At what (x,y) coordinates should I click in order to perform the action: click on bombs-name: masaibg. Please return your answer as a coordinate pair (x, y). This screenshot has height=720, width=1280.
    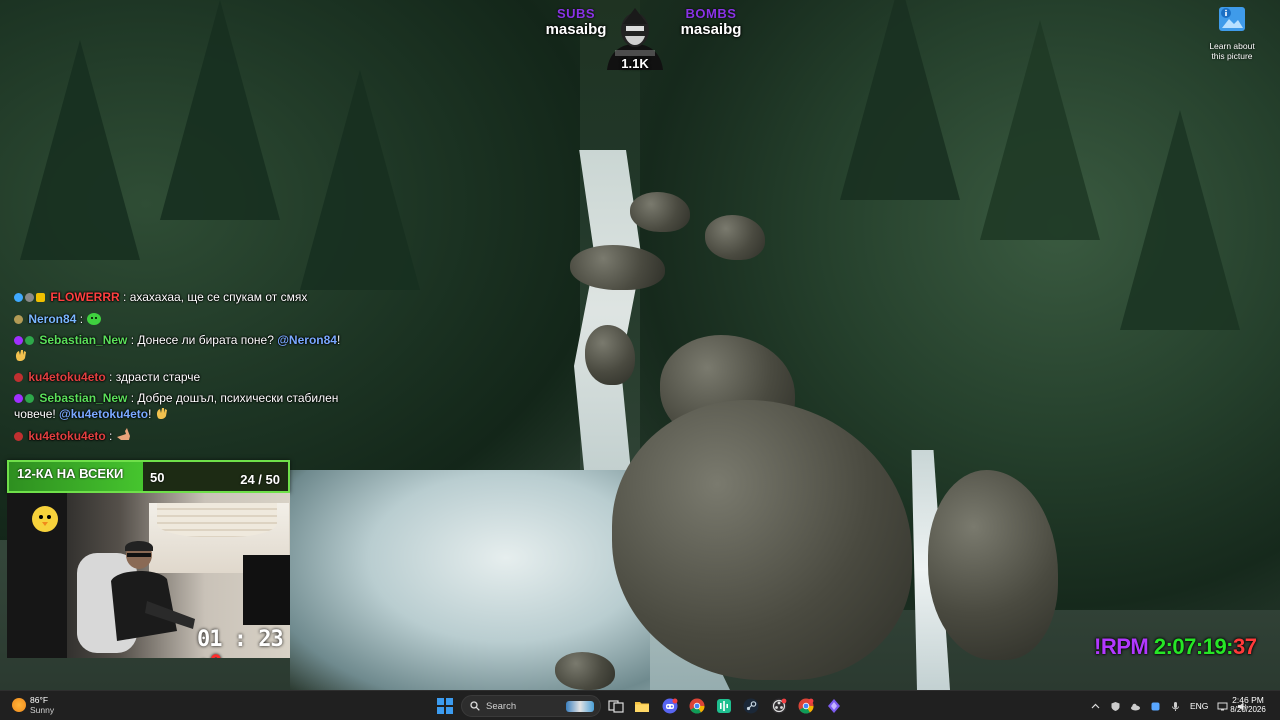
    Looking at the image, I should click on (711, 29).